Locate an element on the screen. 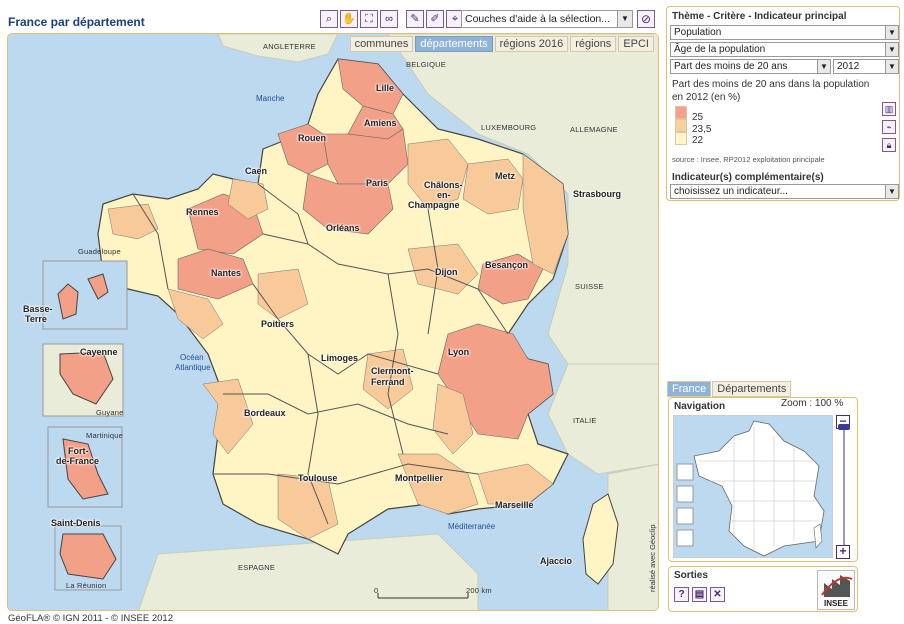 This screenshot has height=624, width=904. tab-epci: EPCI is located at coordinates (636, 44).